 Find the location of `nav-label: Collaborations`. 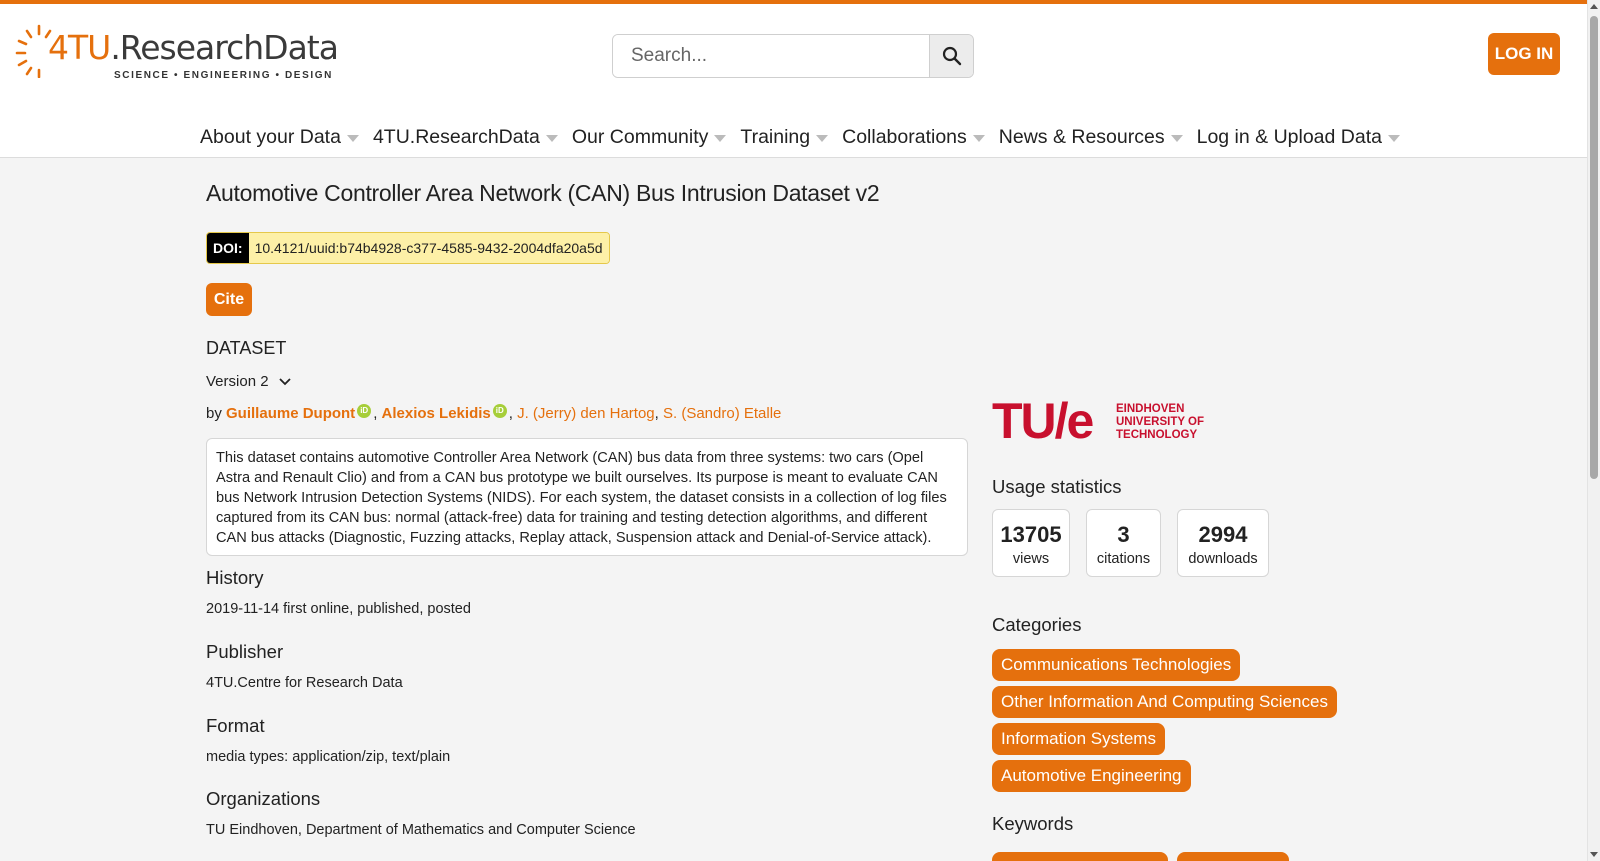

nav-label: Collaborations is located at coordinates (904, 136).